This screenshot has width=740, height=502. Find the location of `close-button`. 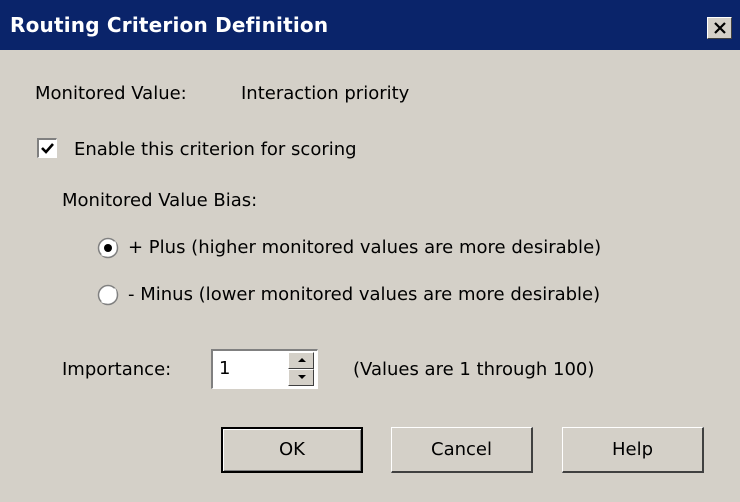

close-button is located at coordinates (719, 28).